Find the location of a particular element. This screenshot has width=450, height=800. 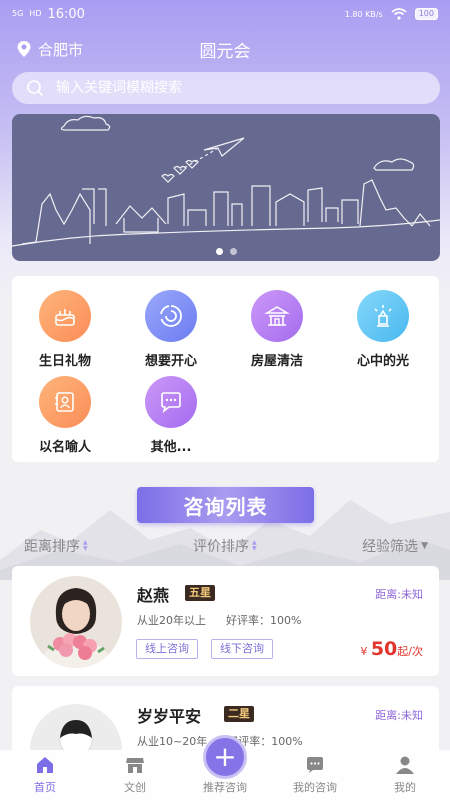

category-inner-light: 心中的光 is located at coordinates (383, 329).